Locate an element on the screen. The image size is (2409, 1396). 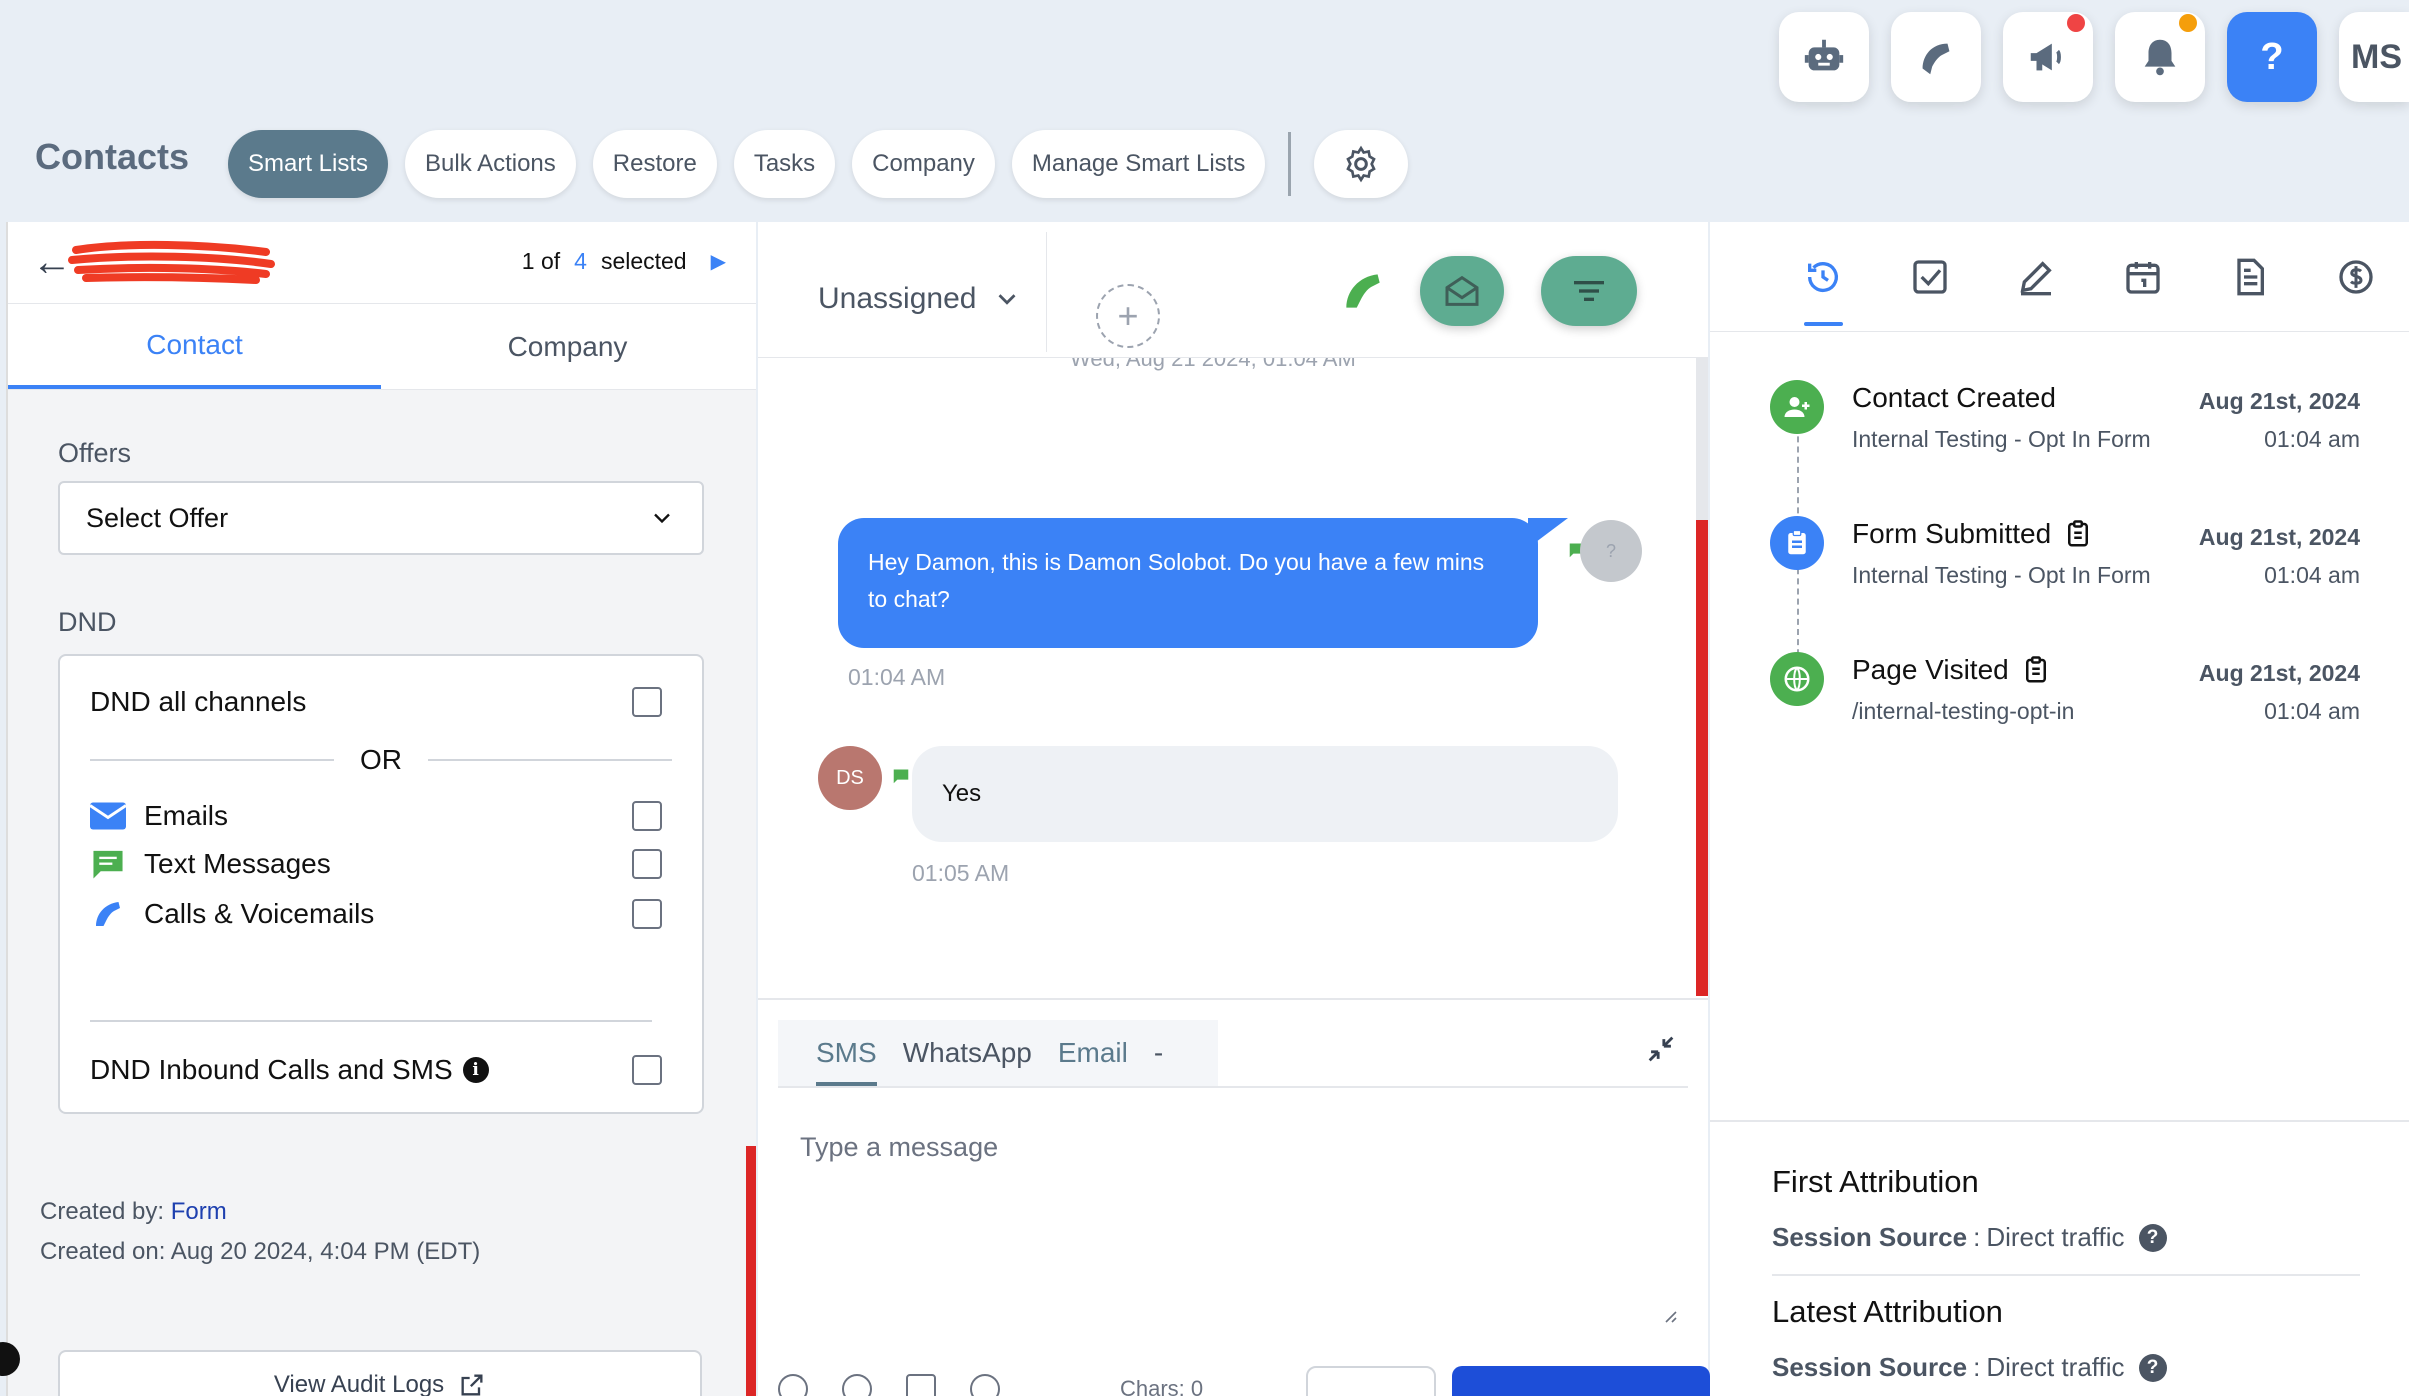
dnd-calls-row: Calls & Voicemails is located at coordinates (376, 914).